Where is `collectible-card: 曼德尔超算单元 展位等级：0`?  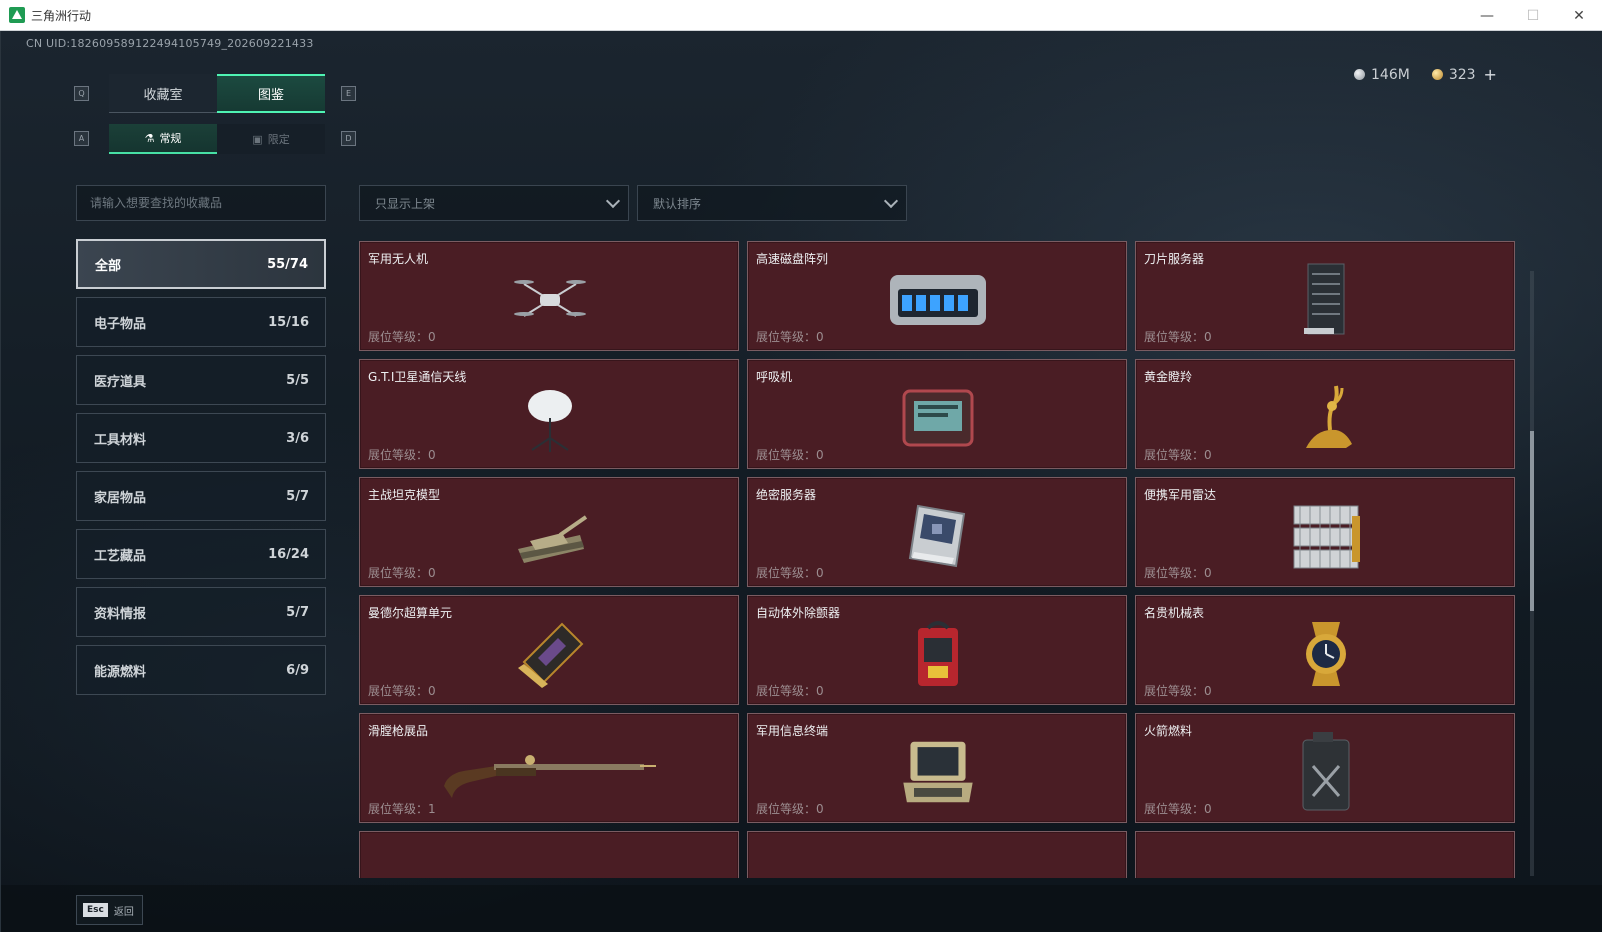 collectible-card: 曼德尔超算单元 展位等级：0 is located at coordinates (549, 650).